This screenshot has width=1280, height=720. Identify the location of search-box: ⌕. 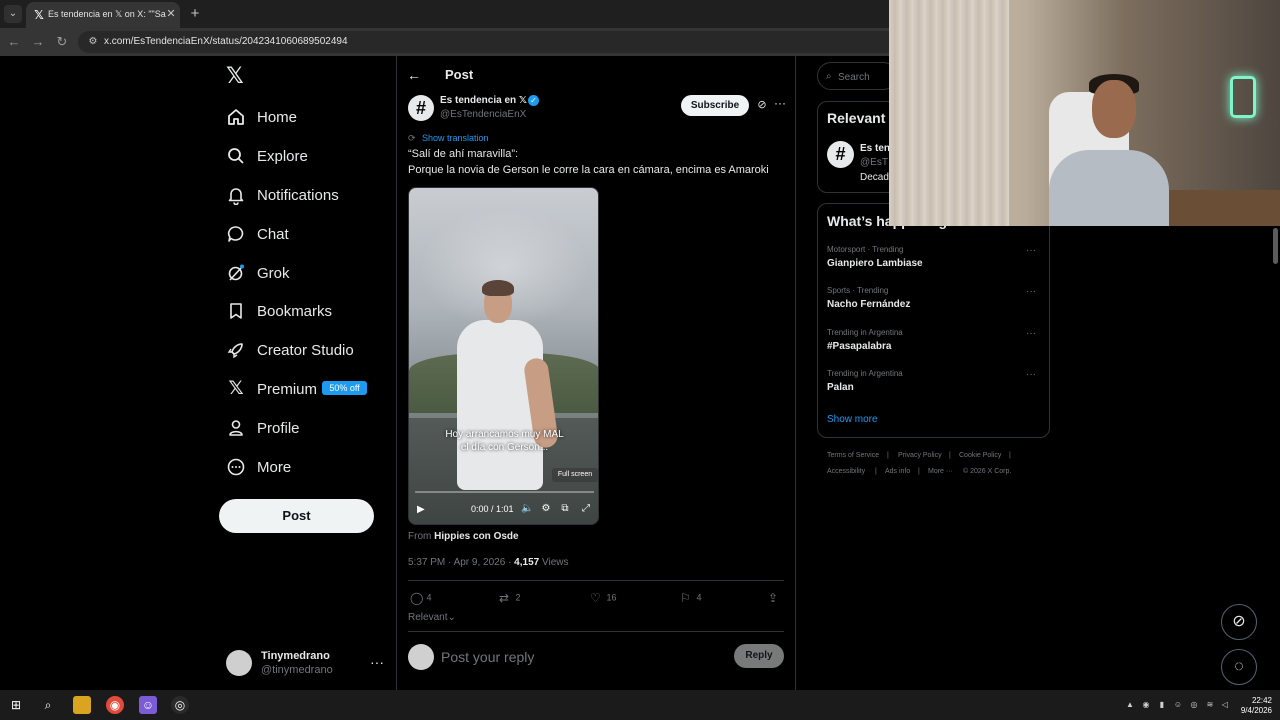
(857, 76).